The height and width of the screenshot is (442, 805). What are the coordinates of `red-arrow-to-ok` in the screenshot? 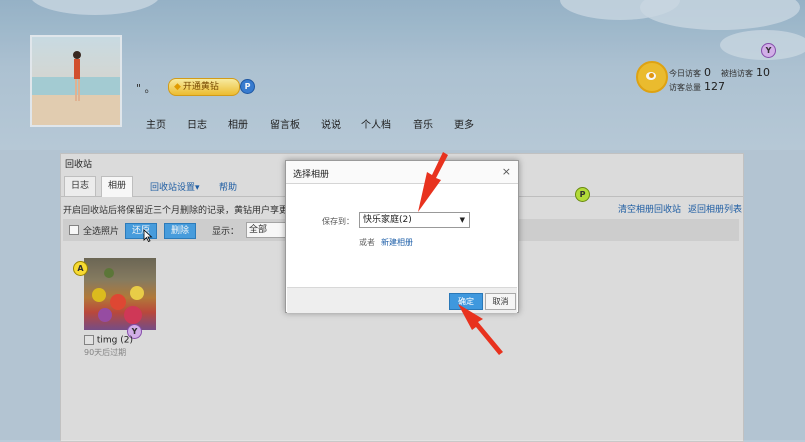 It's located at (480, 329).